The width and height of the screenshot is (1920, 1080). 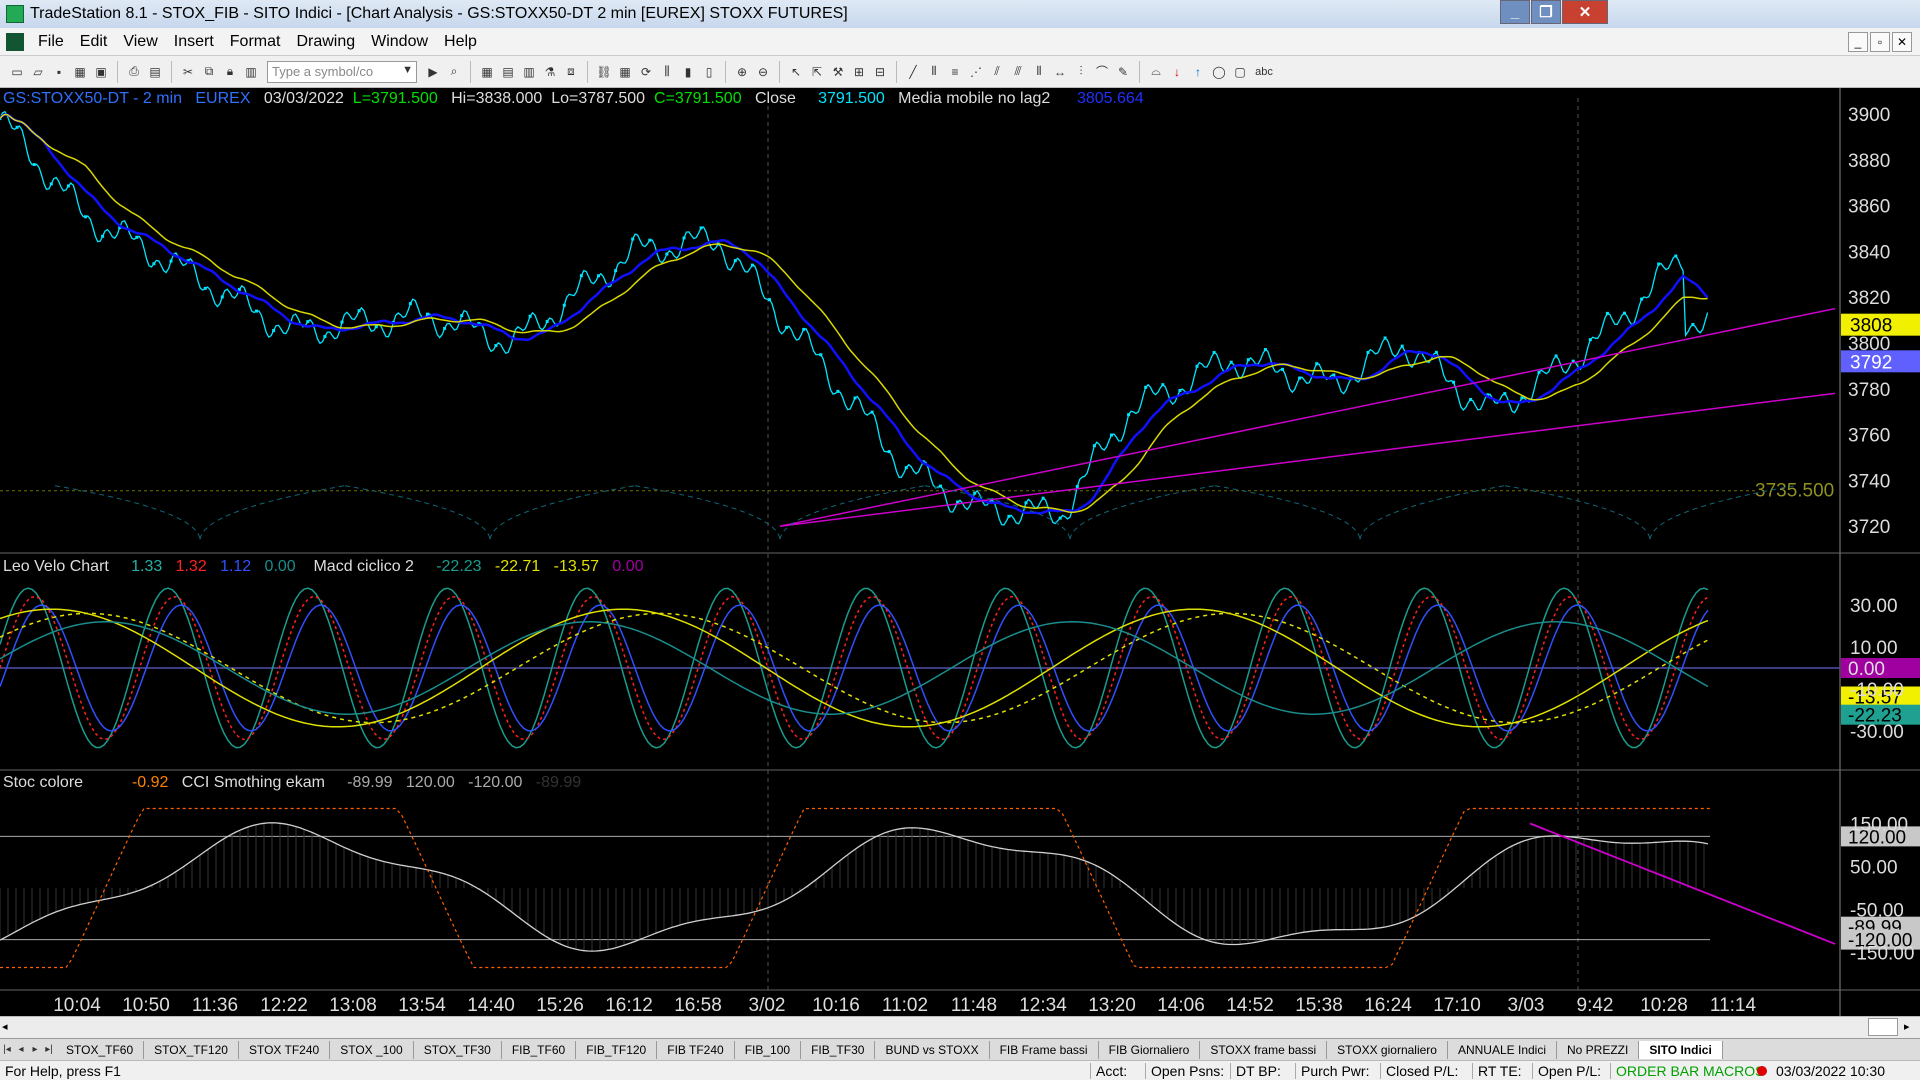 I want to click on tab-prev-icon: ◂, so click(x=21, y=1050).